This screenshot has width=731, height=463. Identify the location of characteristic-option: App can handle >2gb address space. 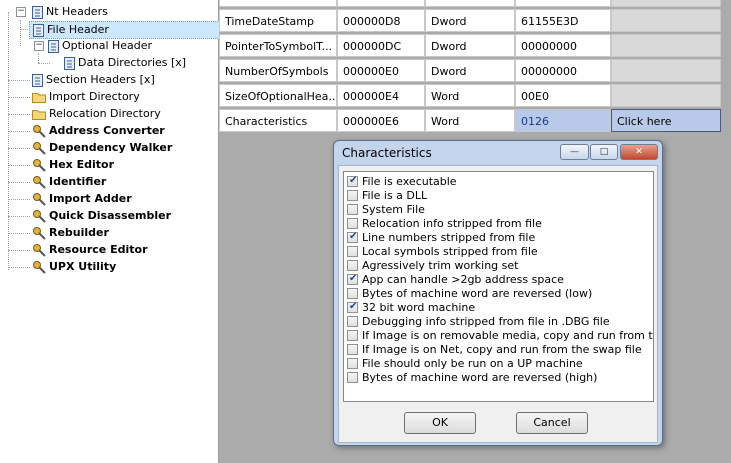
(455, 279).